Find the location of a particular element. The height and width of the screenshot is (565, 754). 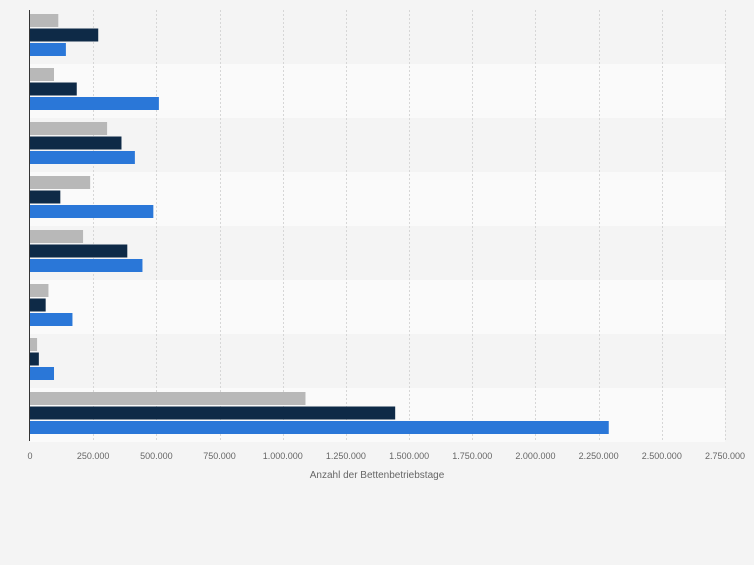

x-tick-label: 250.000 is located at coordinates (93, 456).